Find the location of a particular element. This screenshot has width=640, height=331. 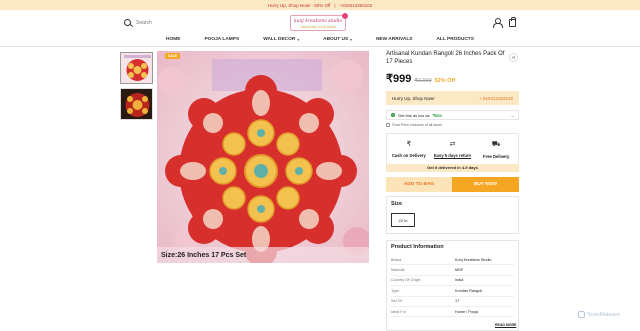

delivery-note: Get it delivered in 4-9 days is located at coordinates (452, 168).